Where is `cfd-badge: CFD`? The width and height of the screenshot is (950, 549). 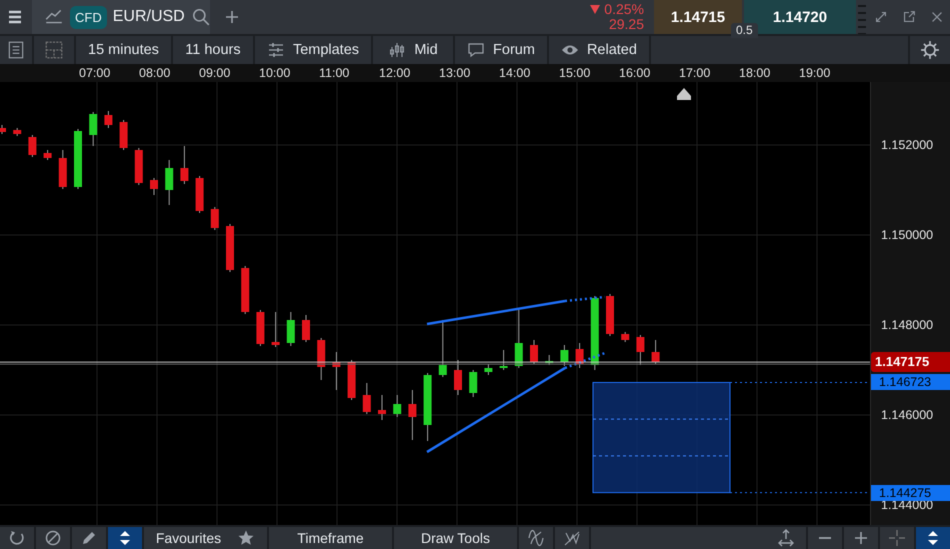
cfd-badge: CFD is located at coordinates (88, 17).